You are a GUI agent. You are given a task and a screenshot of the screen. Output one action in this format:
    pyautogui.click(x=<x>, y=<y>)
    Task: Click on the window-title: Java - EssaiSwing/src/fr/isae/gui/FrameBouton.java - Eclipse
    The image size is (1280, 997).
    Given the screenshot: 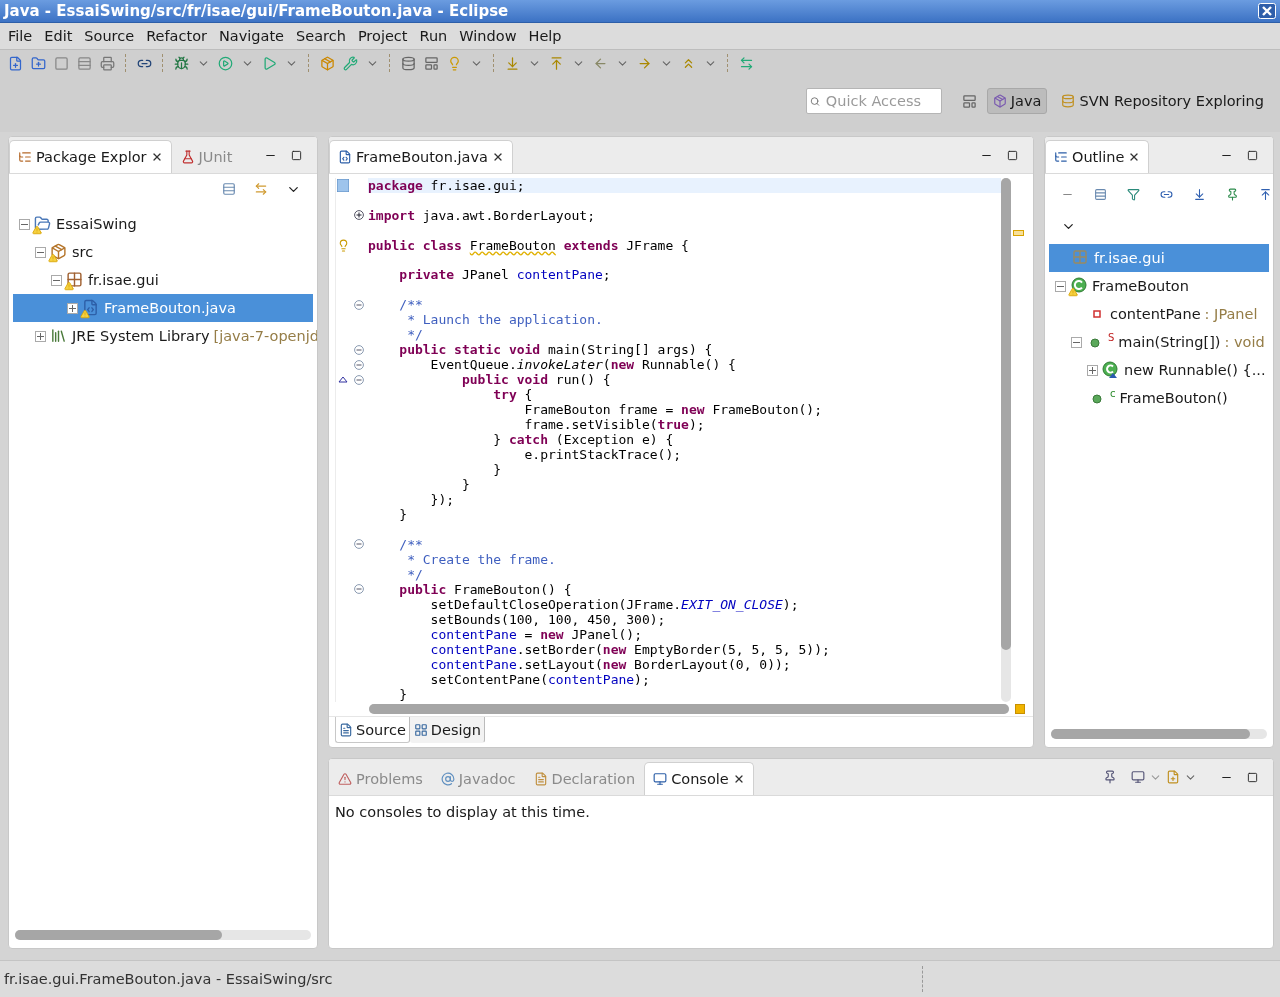 What is the action you would take?
    pyautogui.click(x=256, y=11)
    